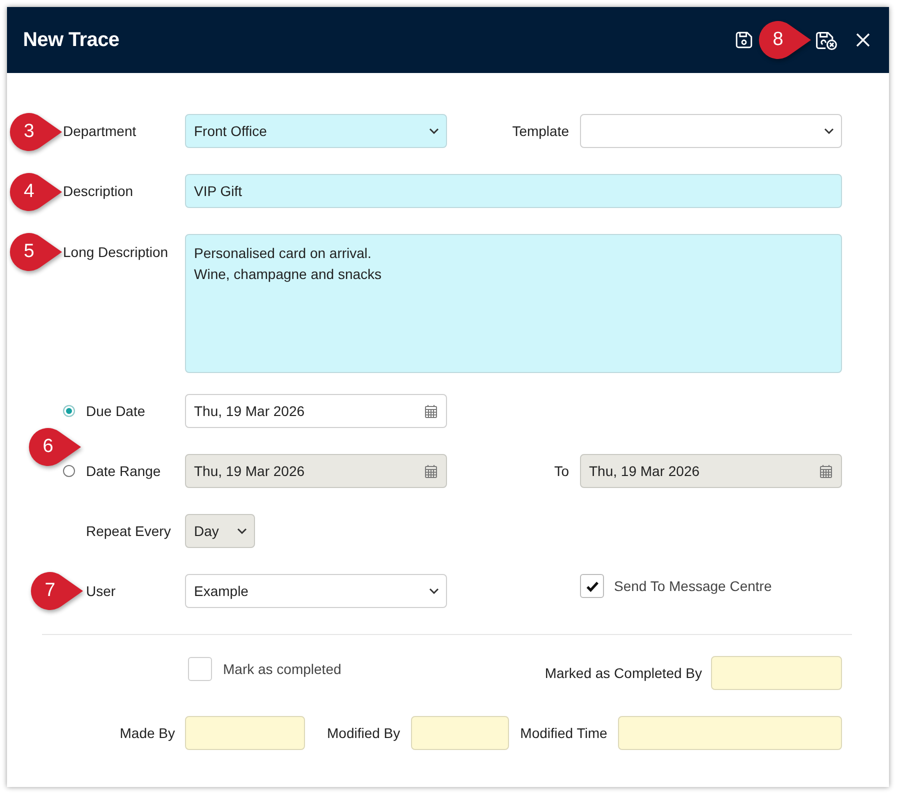 The image size is (897, 796). Describe the element at coordinates (57, 591) in the screenshot. I see `callout-marker: 7` at that location.